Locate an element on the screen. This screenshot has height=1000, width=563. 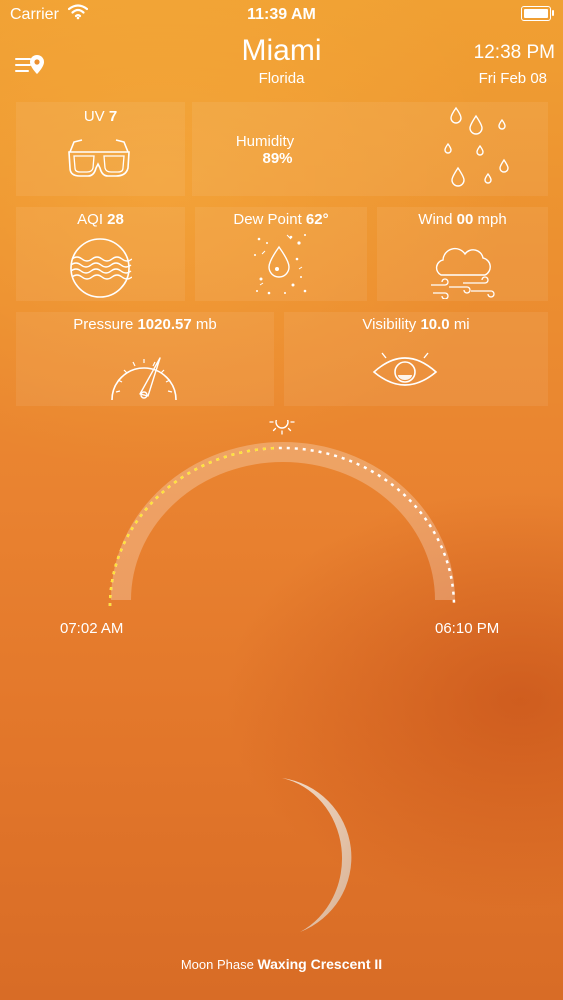
status-time: 11:39 AM is located at coordinates (281, 14).